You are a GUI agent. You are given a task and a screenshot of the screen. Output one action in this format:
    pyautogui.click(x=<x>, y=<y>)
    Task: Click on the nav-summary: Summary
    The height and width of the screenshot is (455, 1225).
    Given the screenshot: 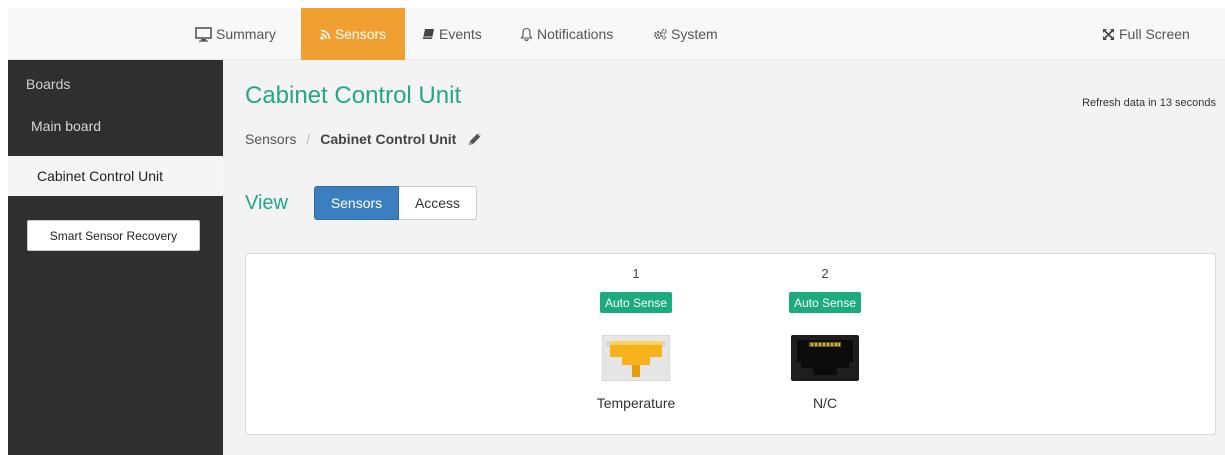 What is the action you would take?
    pyautogui.click(x=243, y=34)
    